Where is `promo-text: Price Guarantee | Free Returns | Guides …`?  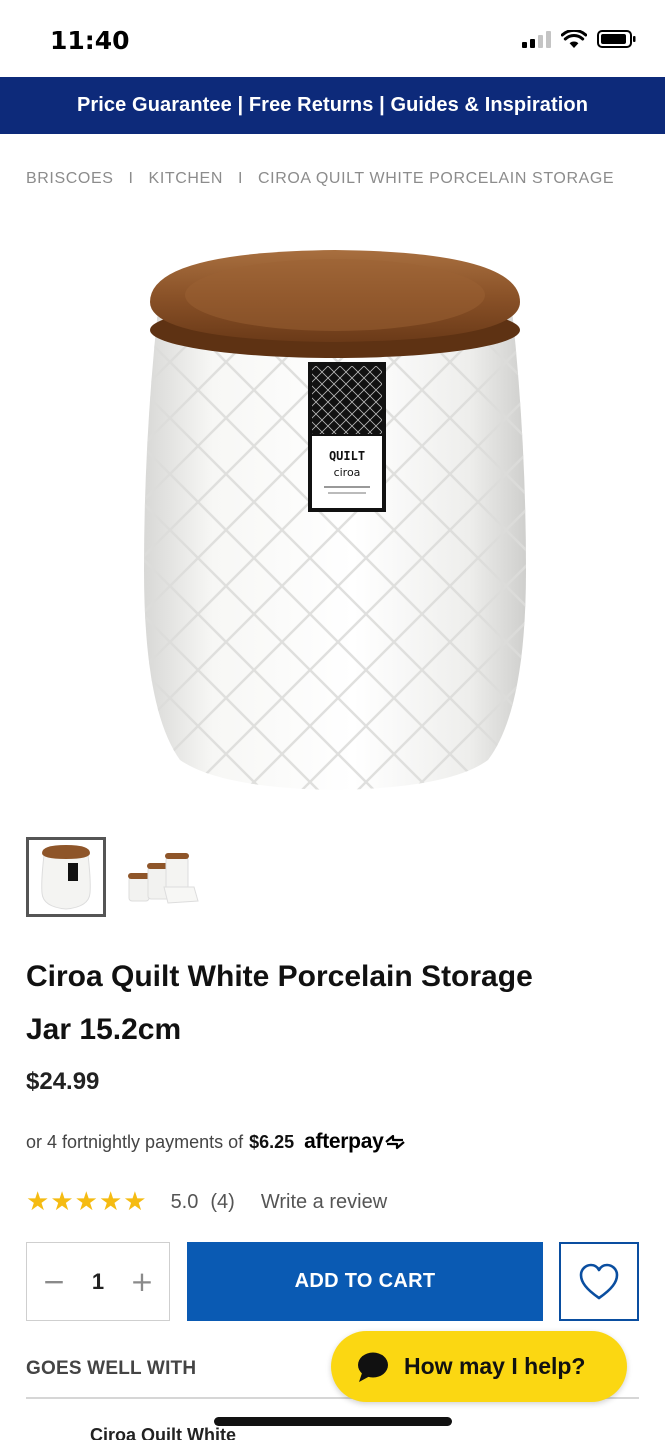
promo-text: Price Guarantee | Free Returns | Guides … is located at coordinates (332, 105).